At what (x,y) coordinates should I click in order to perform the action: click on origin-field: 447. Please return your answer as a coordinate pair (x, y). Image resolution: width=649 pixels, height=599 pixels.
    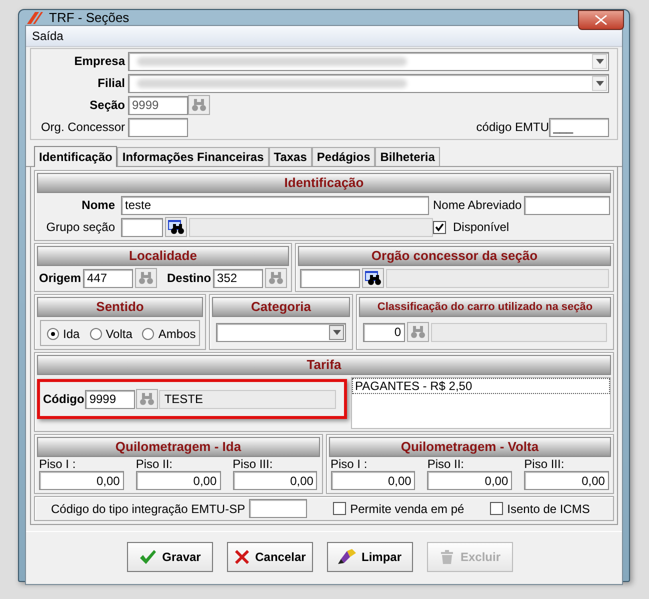
    Looking at the image, I should click on (108, 278).